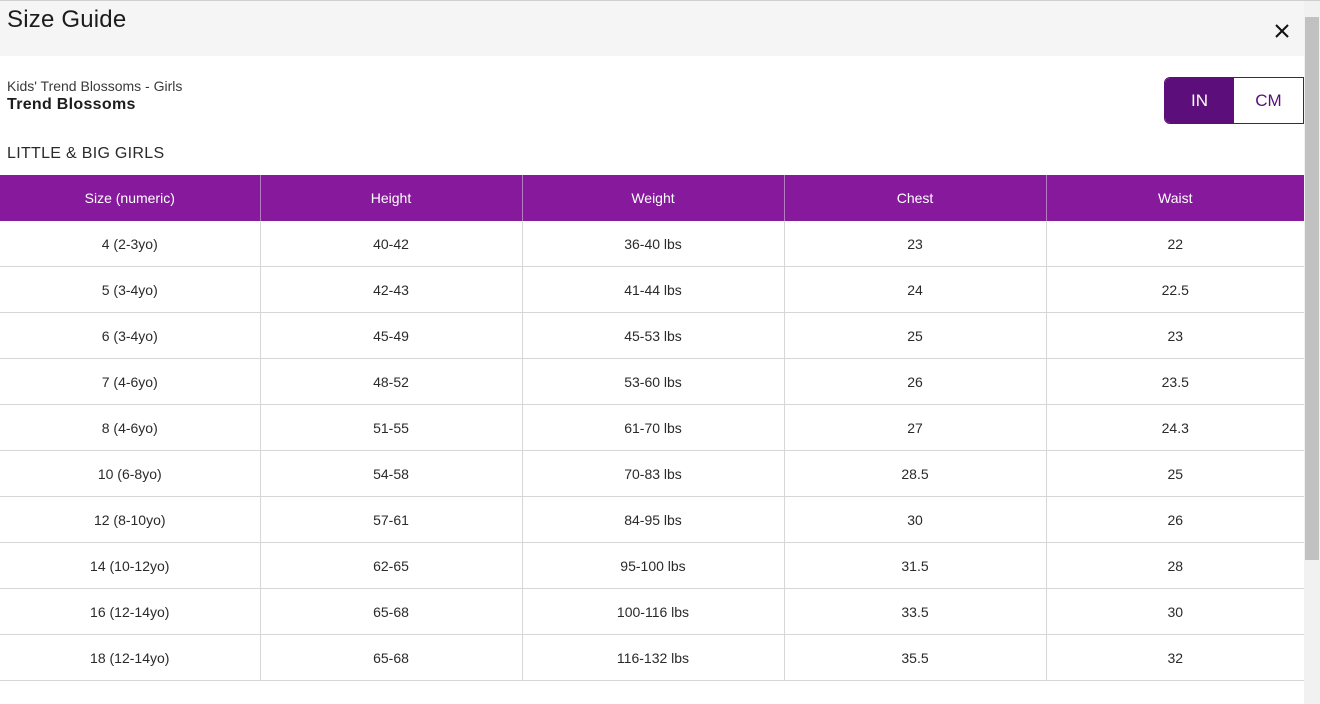 Image resolution: width=1320 pixels, height=704 pixels. What do you see at coordinates (1175, 473) in the screenshot?
I see `cell-waist: 25` at bounding box center [1175, 473].